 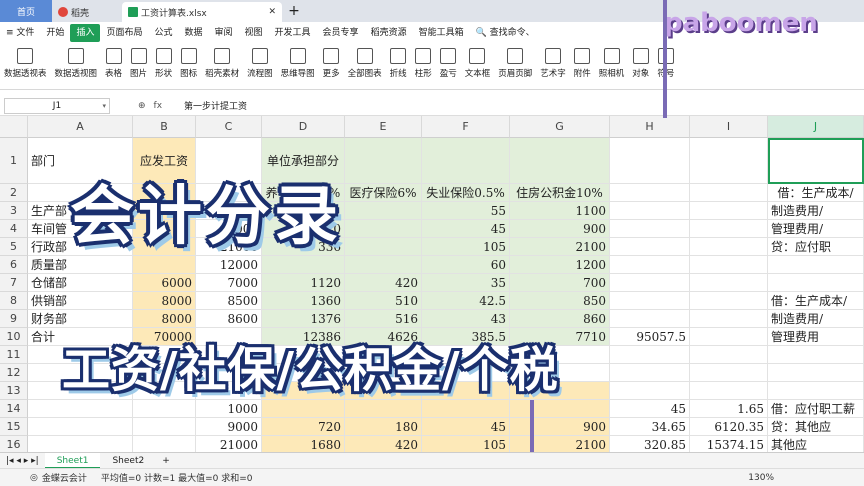 What do you see at coordinates (466, 409) in the screenshot?
I see `cell-F14` at bounding box center [466, 409].